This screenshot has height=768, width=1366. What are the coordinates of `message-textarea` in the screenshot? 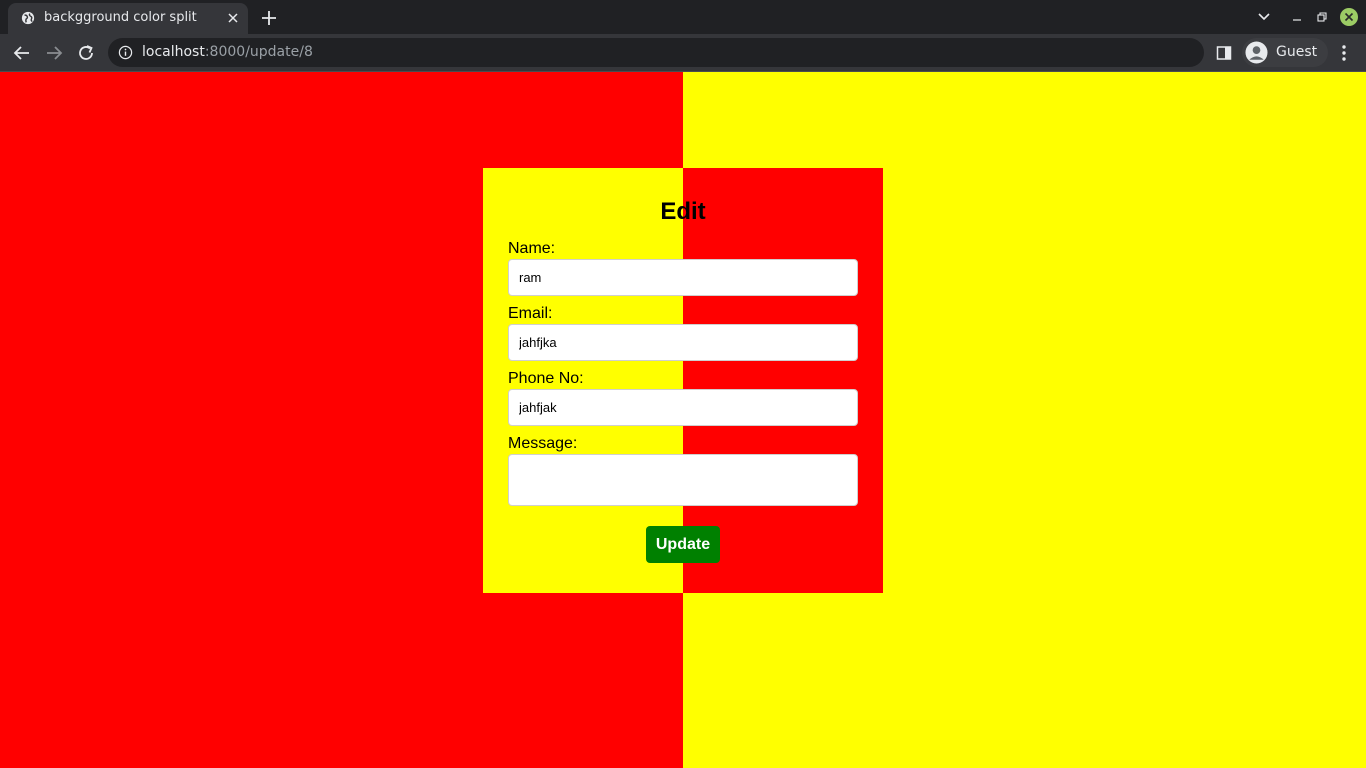 It's located at (683, 480).